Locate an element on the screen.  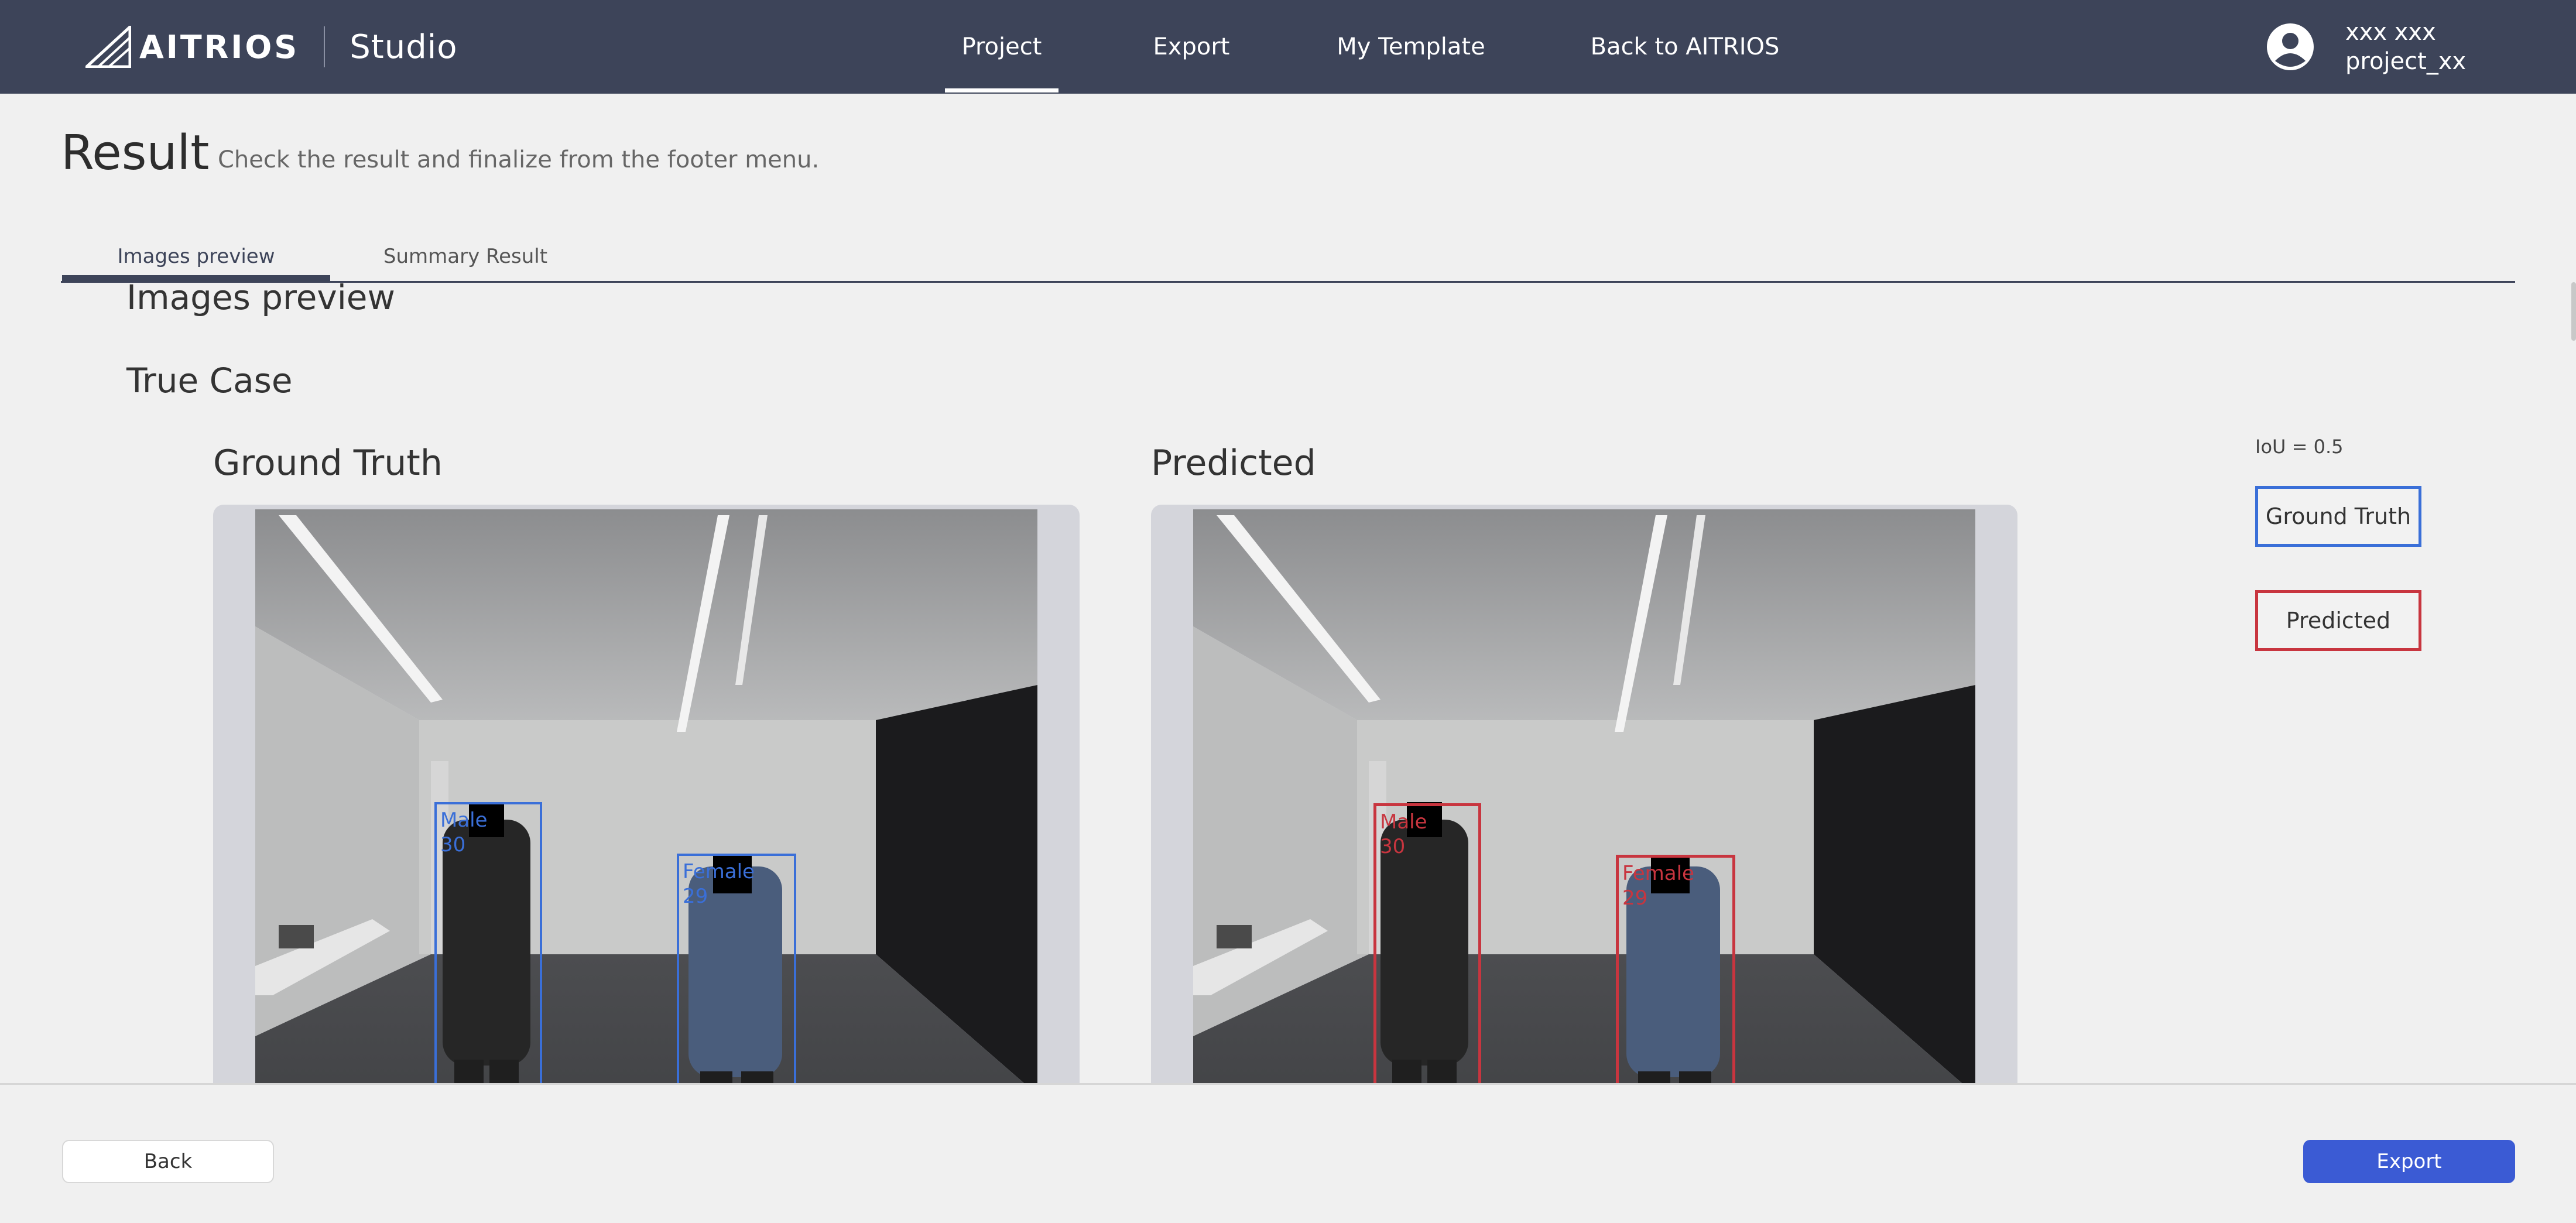
back-button: Back is located at coordinates (168, 1161).